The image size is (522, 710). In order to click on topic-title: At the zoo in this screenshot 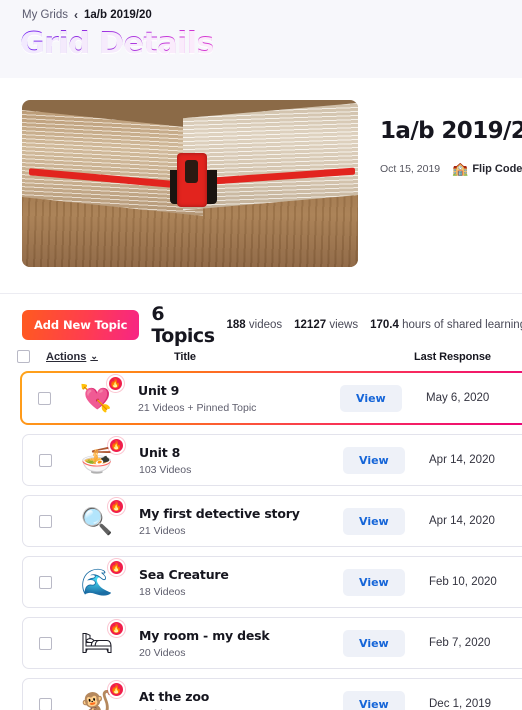, I will do `click(174, 696)`.